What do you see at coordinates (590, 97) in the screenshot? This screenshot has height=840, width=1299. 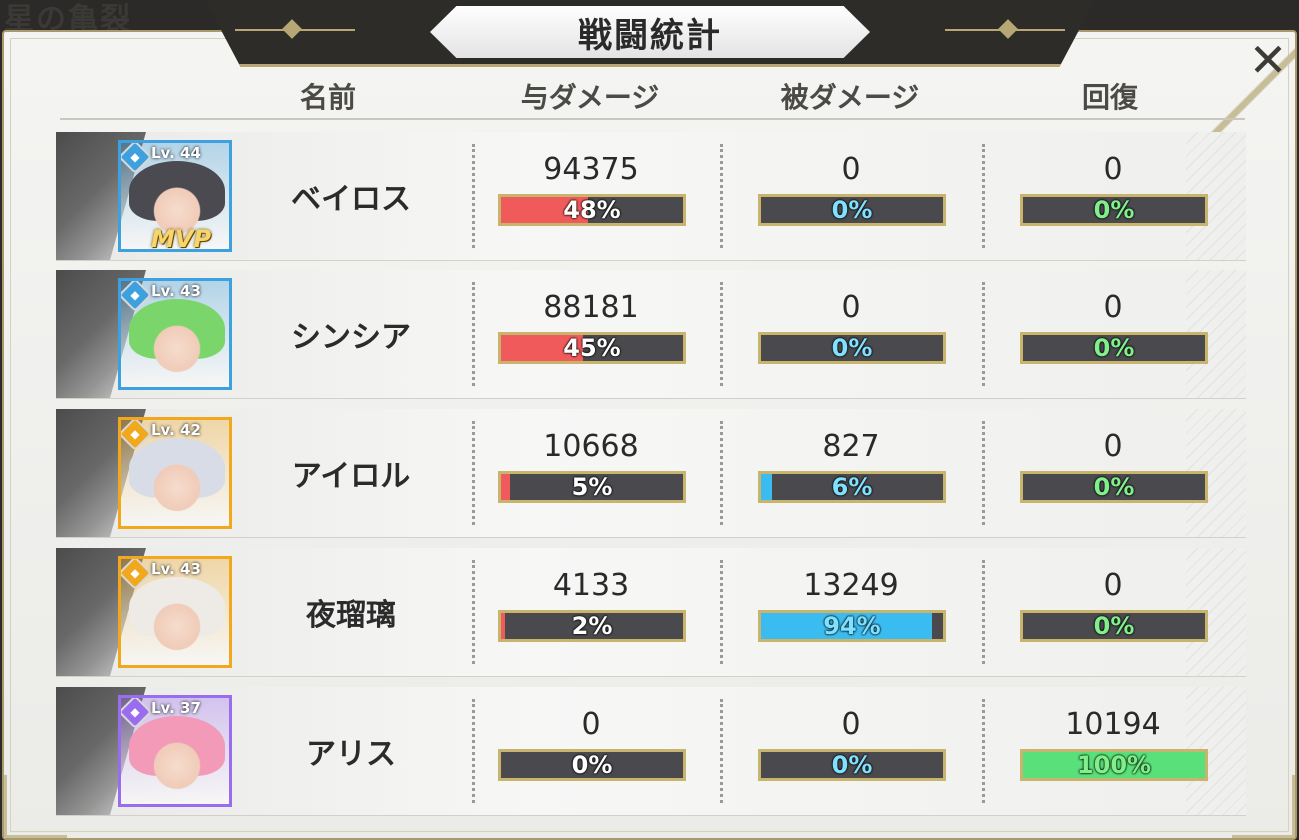 I see `column-header-damage-dealt: 与ダメージ` at bounding box center [590, 97].